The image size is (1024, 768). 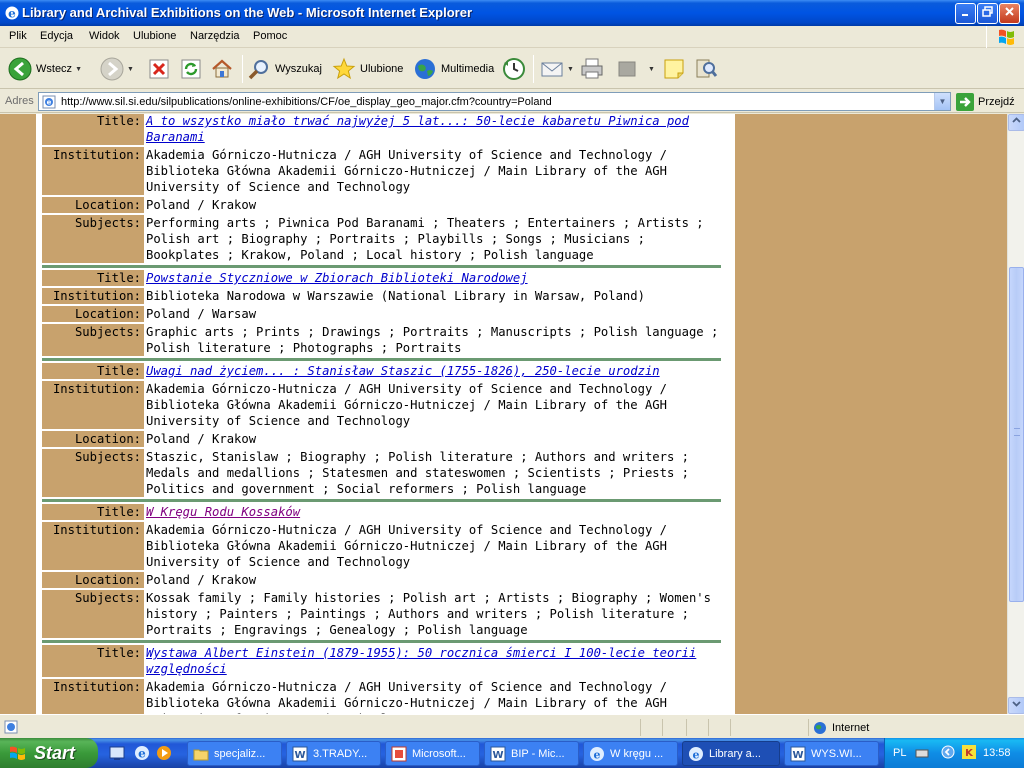 I want to click on mail-dropdown-icon: ▼, so click(x=570, y=69).